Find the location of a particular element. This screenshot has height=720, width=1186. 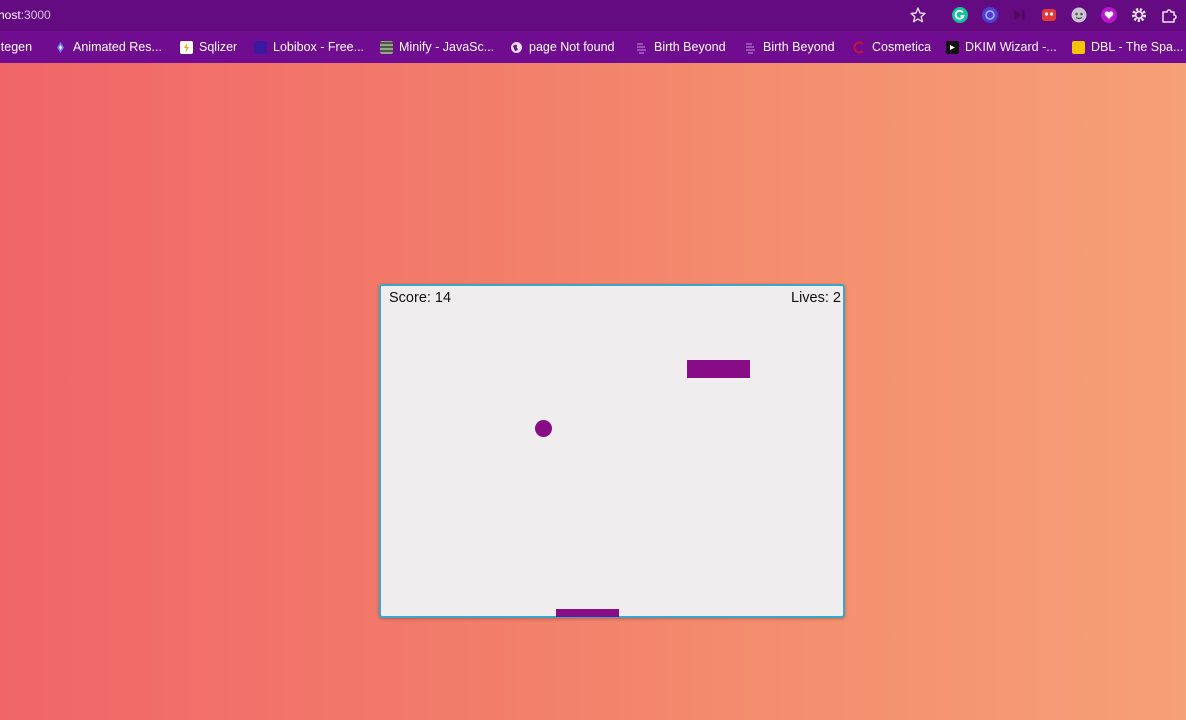

paddle is located at coordinates (587, 613).